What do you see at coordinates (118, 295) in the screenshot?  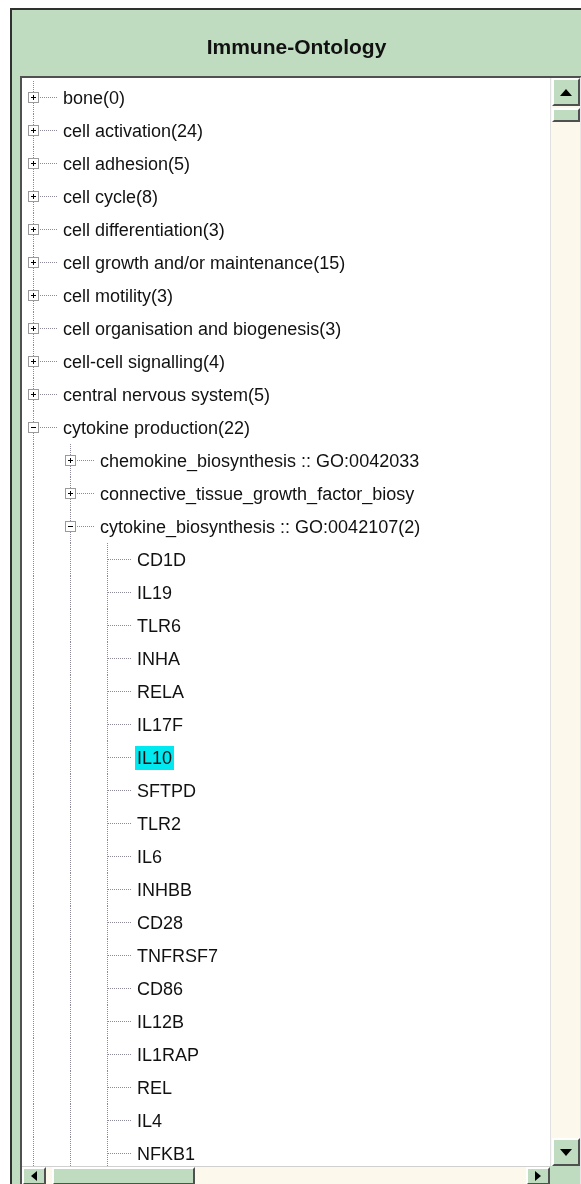 I see `tree-item: cell motility(3)` at bounding box center [118, 295].